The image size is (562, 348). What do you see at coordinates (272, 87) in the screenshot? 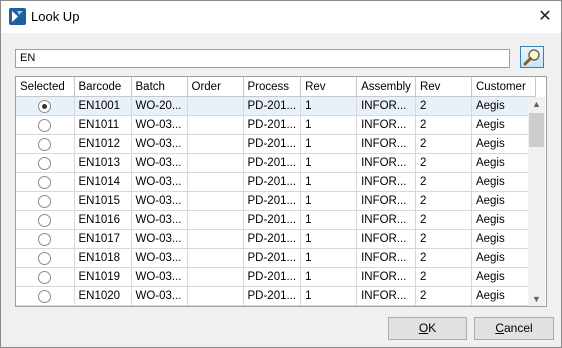
I see `column-header-process: Process` at bounding box center [272, 87].